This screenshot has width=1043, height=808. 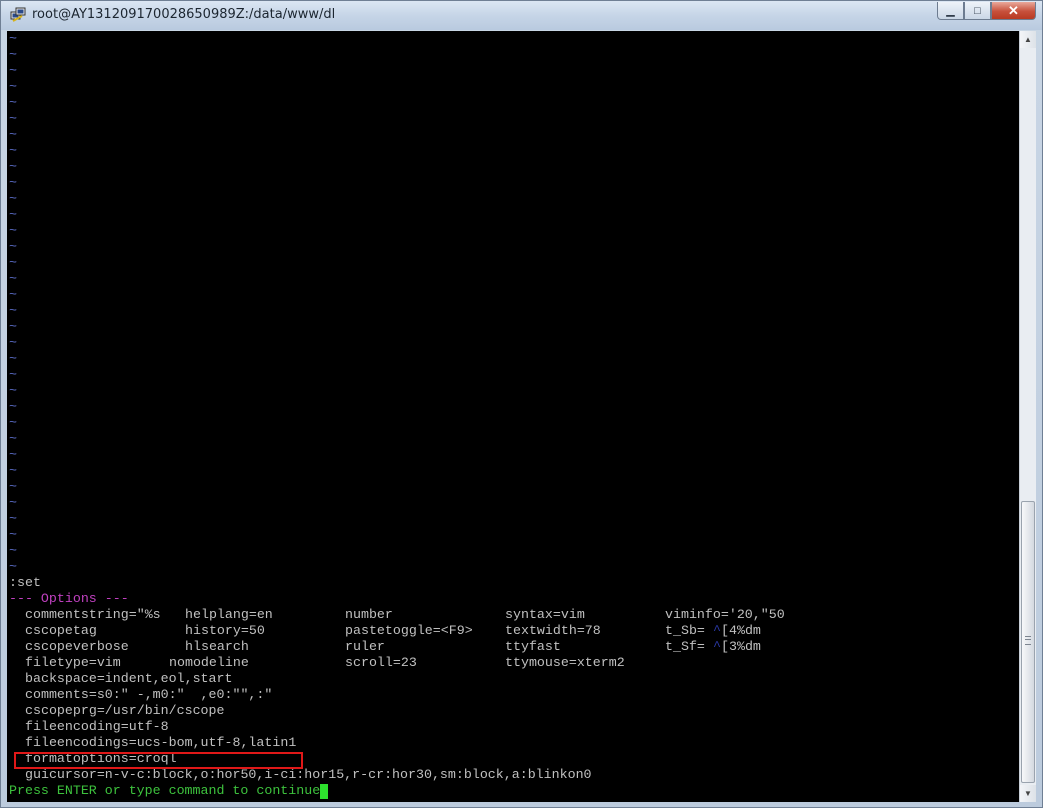 What do you see at coordinates (741, 646) in the screenshot?
I see `option-entry-suffix: [3%dm` at bounding box center [741, 646].